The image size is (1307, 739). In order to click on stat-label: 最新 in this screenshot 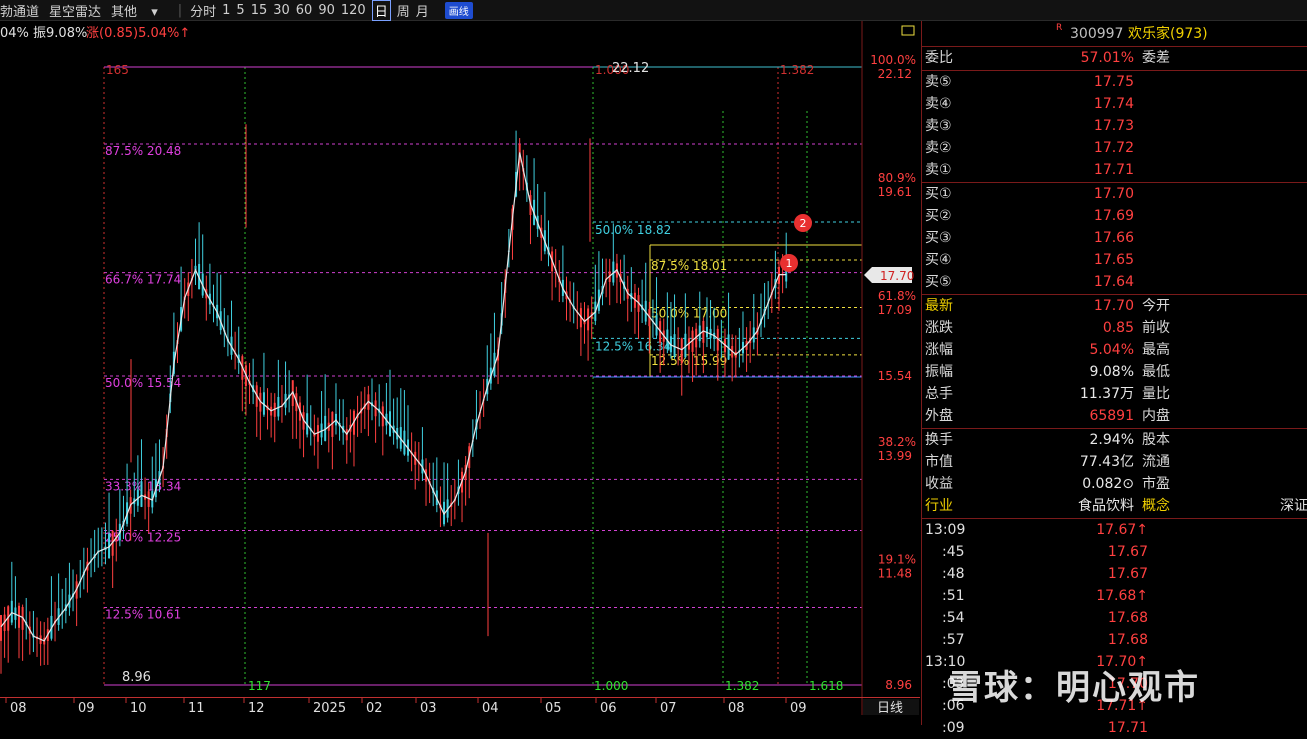, I will do `click(939, 306)`.